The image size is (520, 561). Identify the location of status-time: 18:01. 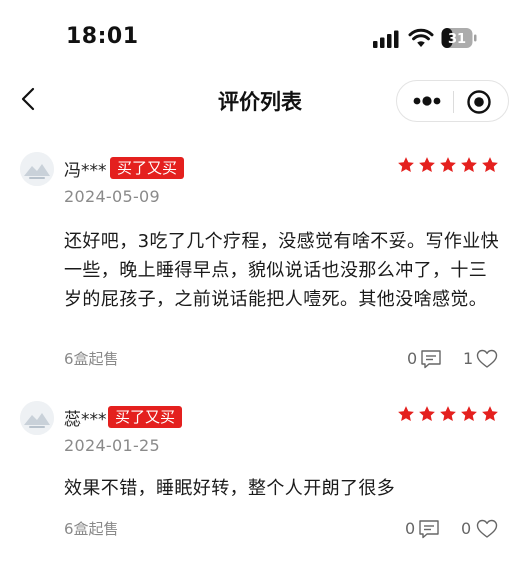
(102, 36).